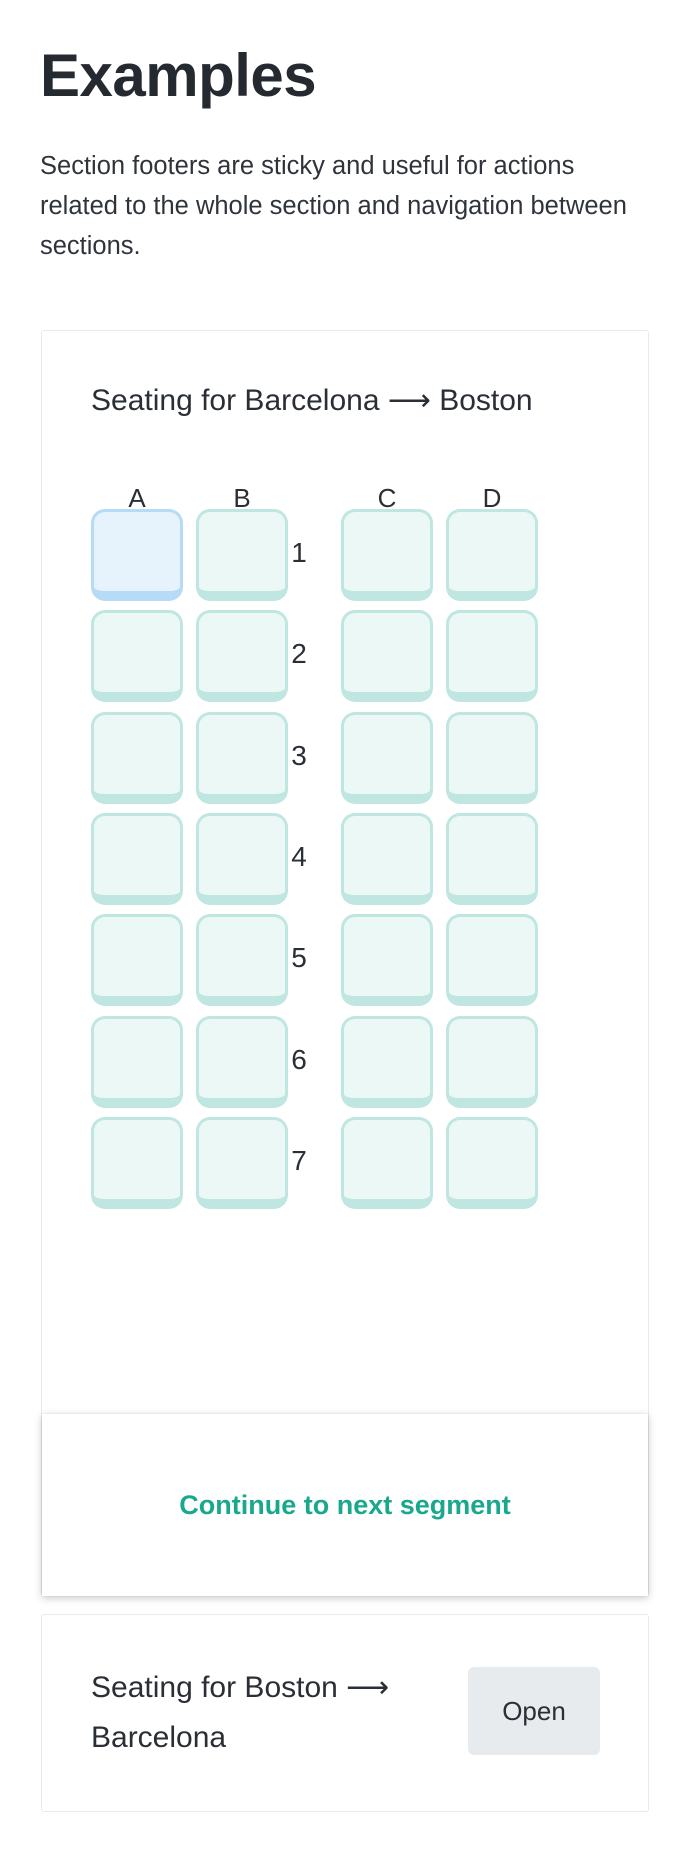  Describe the element at coordinates (242, 555) in the screenshot. I see `seat-1b` at that location.